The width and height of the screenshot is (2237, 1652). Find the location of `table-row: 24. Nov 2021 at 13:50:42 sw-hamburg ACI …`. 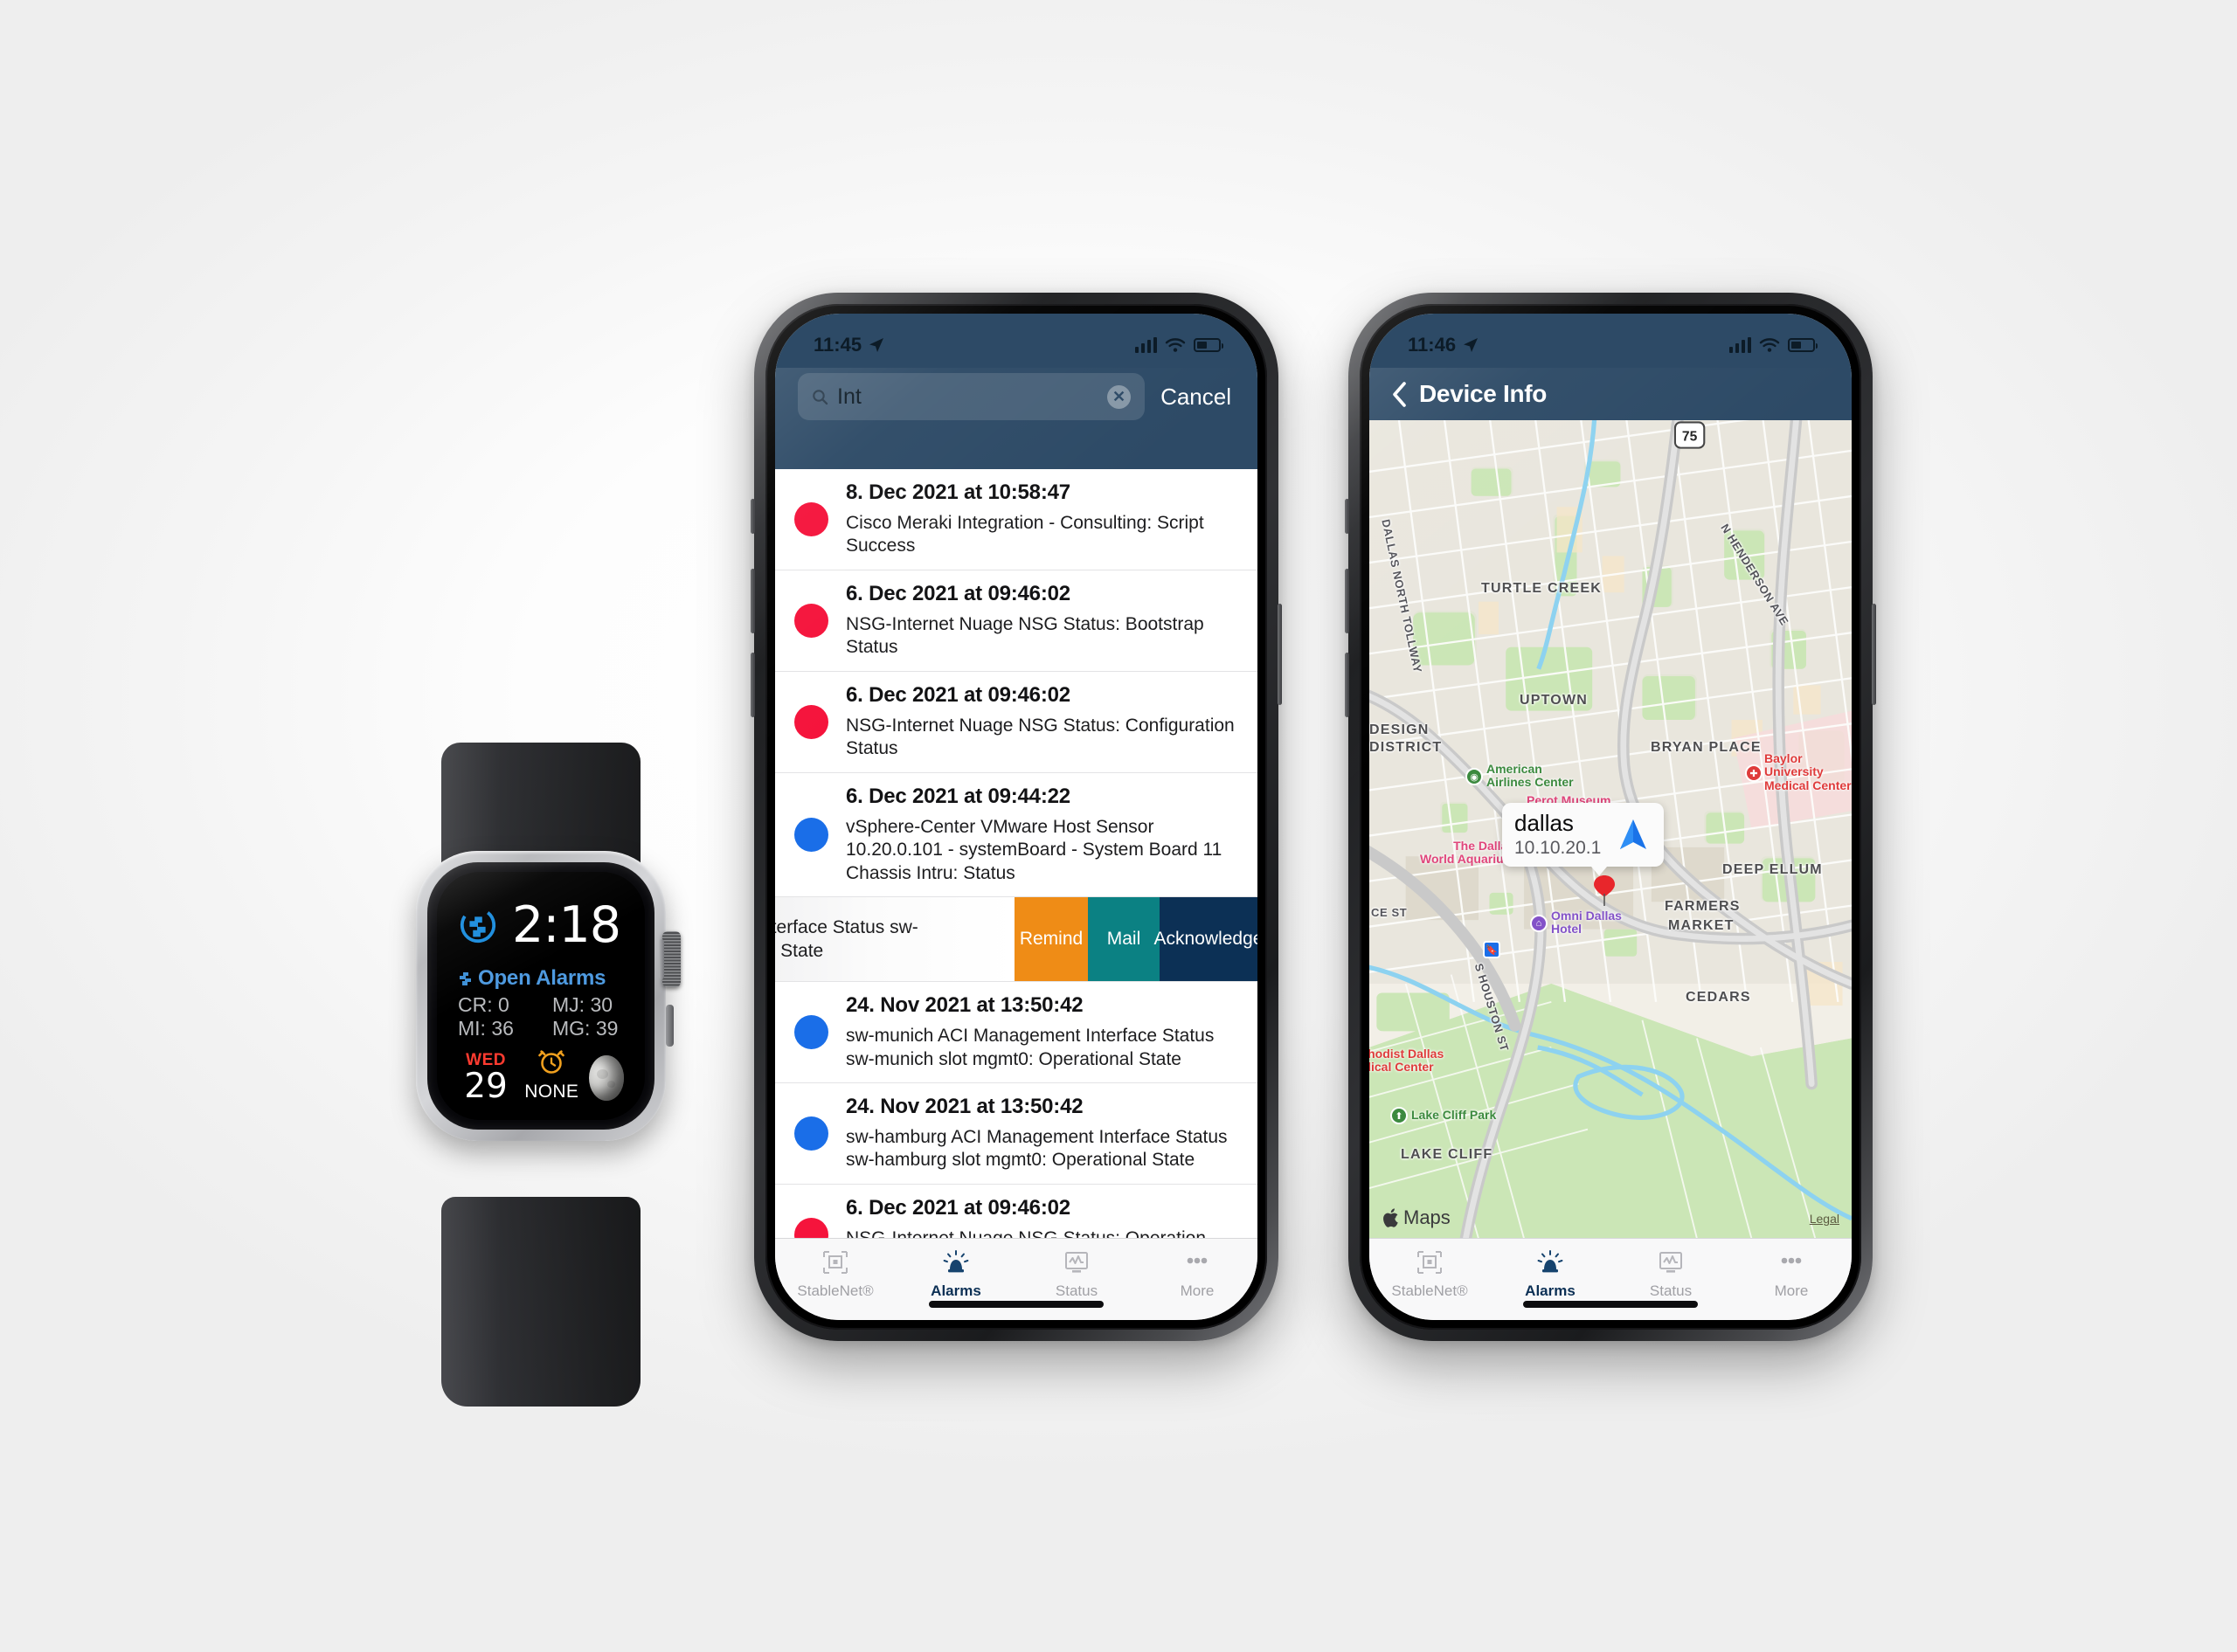

table-row: 24. Nov 2021 at 13:50:42 sw-hamburg ACI … is located at coordinates (1016, 1133).